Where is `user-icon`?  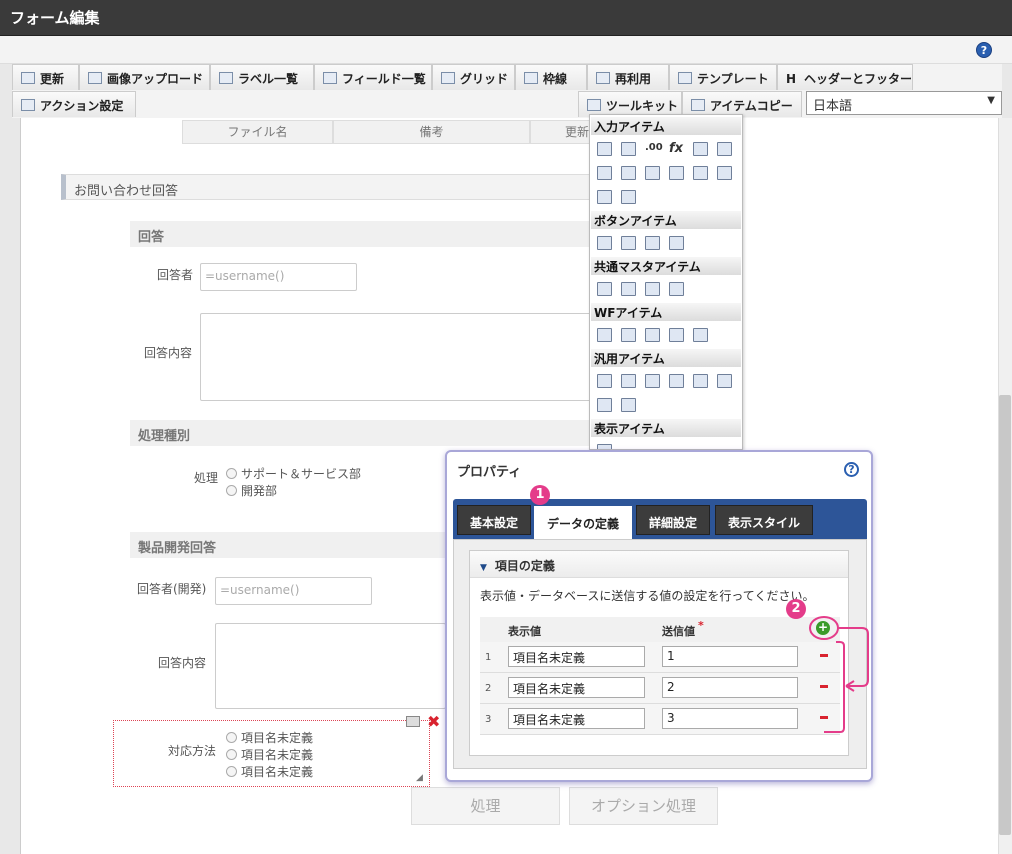
user-icon is located at coordinates (604, 289).